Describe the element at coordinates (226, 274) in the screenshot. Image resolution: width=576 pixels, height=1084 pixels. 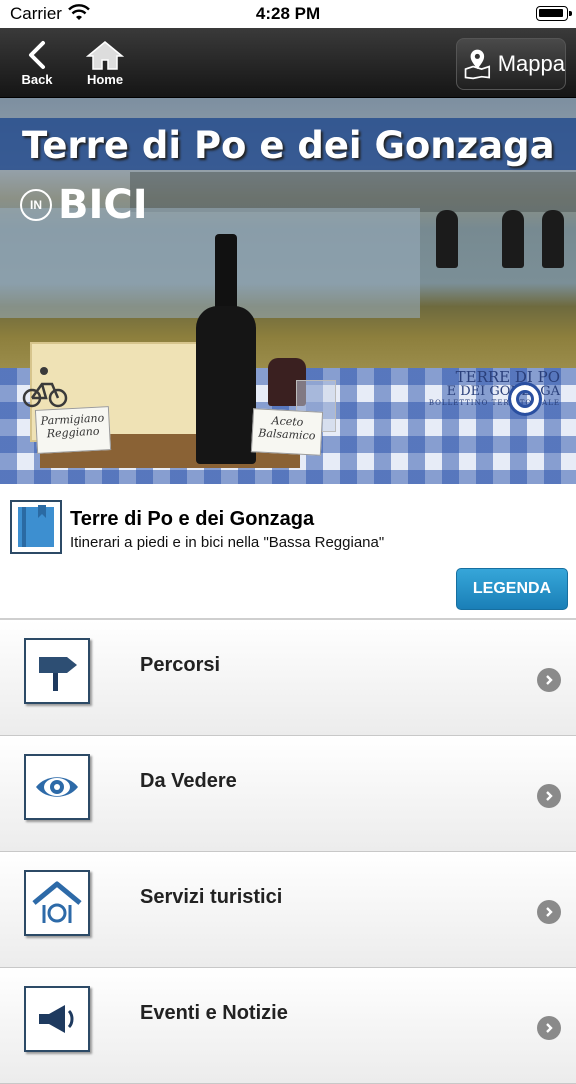
I see `bottle-neck` at that location.